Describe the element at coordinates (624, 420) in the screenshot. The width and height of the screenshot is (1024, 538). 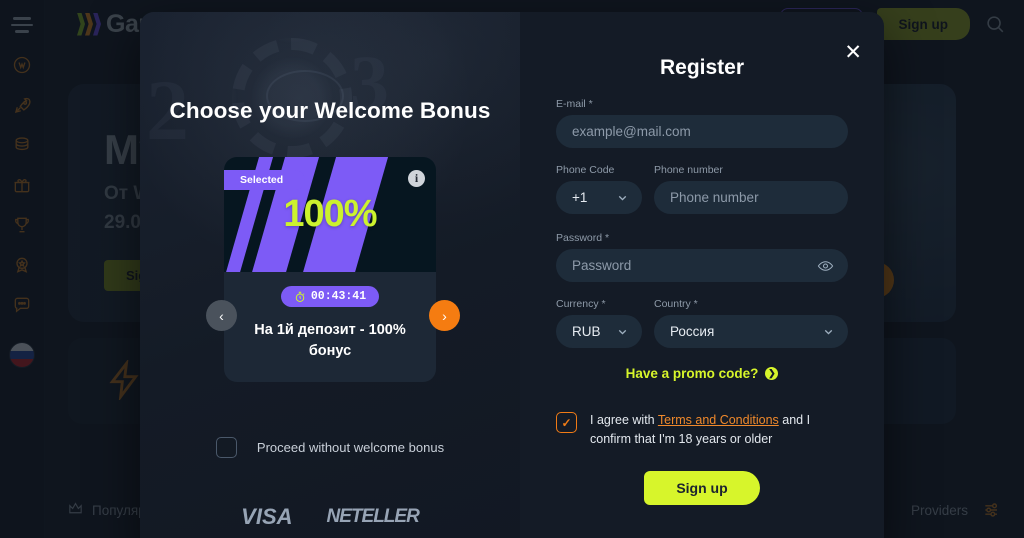
I see `terms-prefix: I agree with` at that location.